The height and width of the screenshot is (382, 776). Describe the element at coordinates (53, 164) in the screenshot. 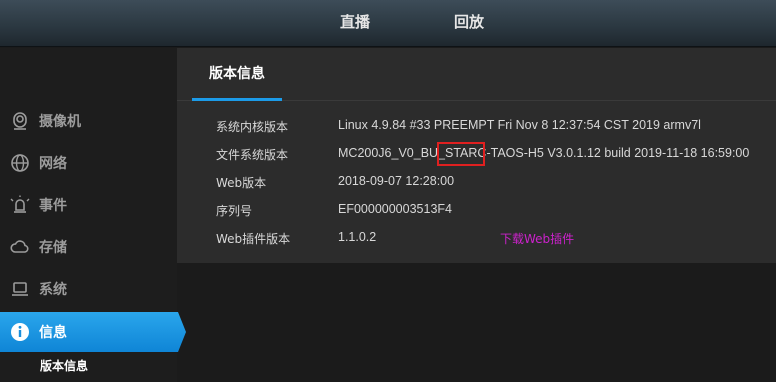

I see `sidebar-item-label: 网络` at that location.